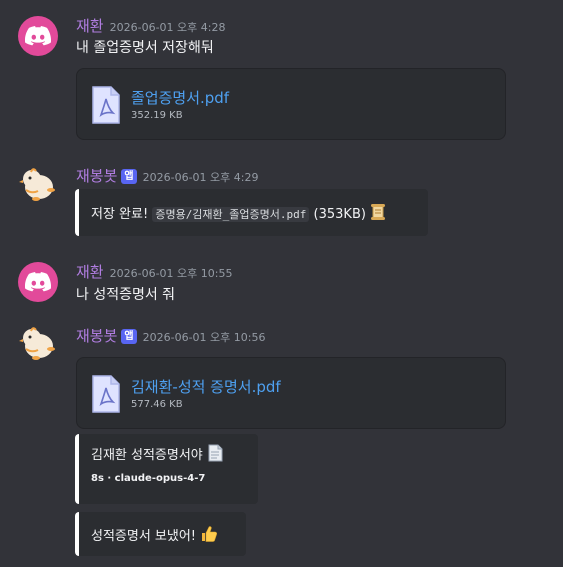  What do you see at coordinates (147, 455) in the screenshot?
I see `embed-text-label: 김재환 성적증명서야` at bounding box center [147, 455].